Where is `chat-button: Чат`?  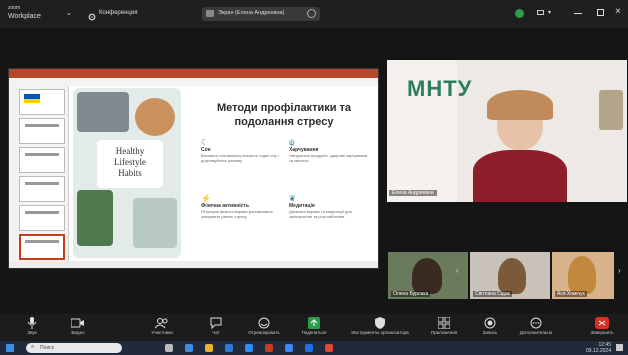 chat-button: Чат is located at coordinates (216, 327).